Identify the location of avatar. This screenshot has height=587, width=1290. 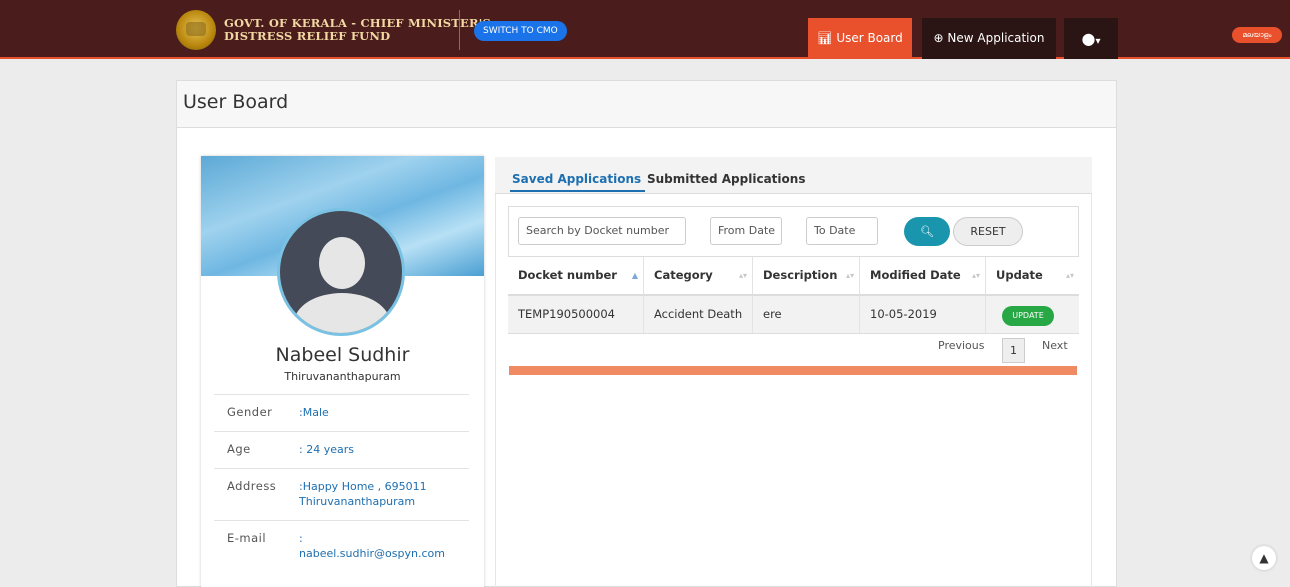
(341, 272).